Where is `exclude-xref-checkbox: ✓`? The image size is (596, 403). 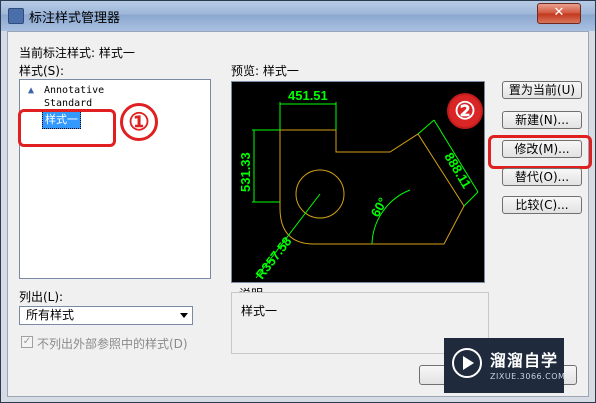 exclude-xref-checkbox: ✓ is located at coordinates (27, 342).